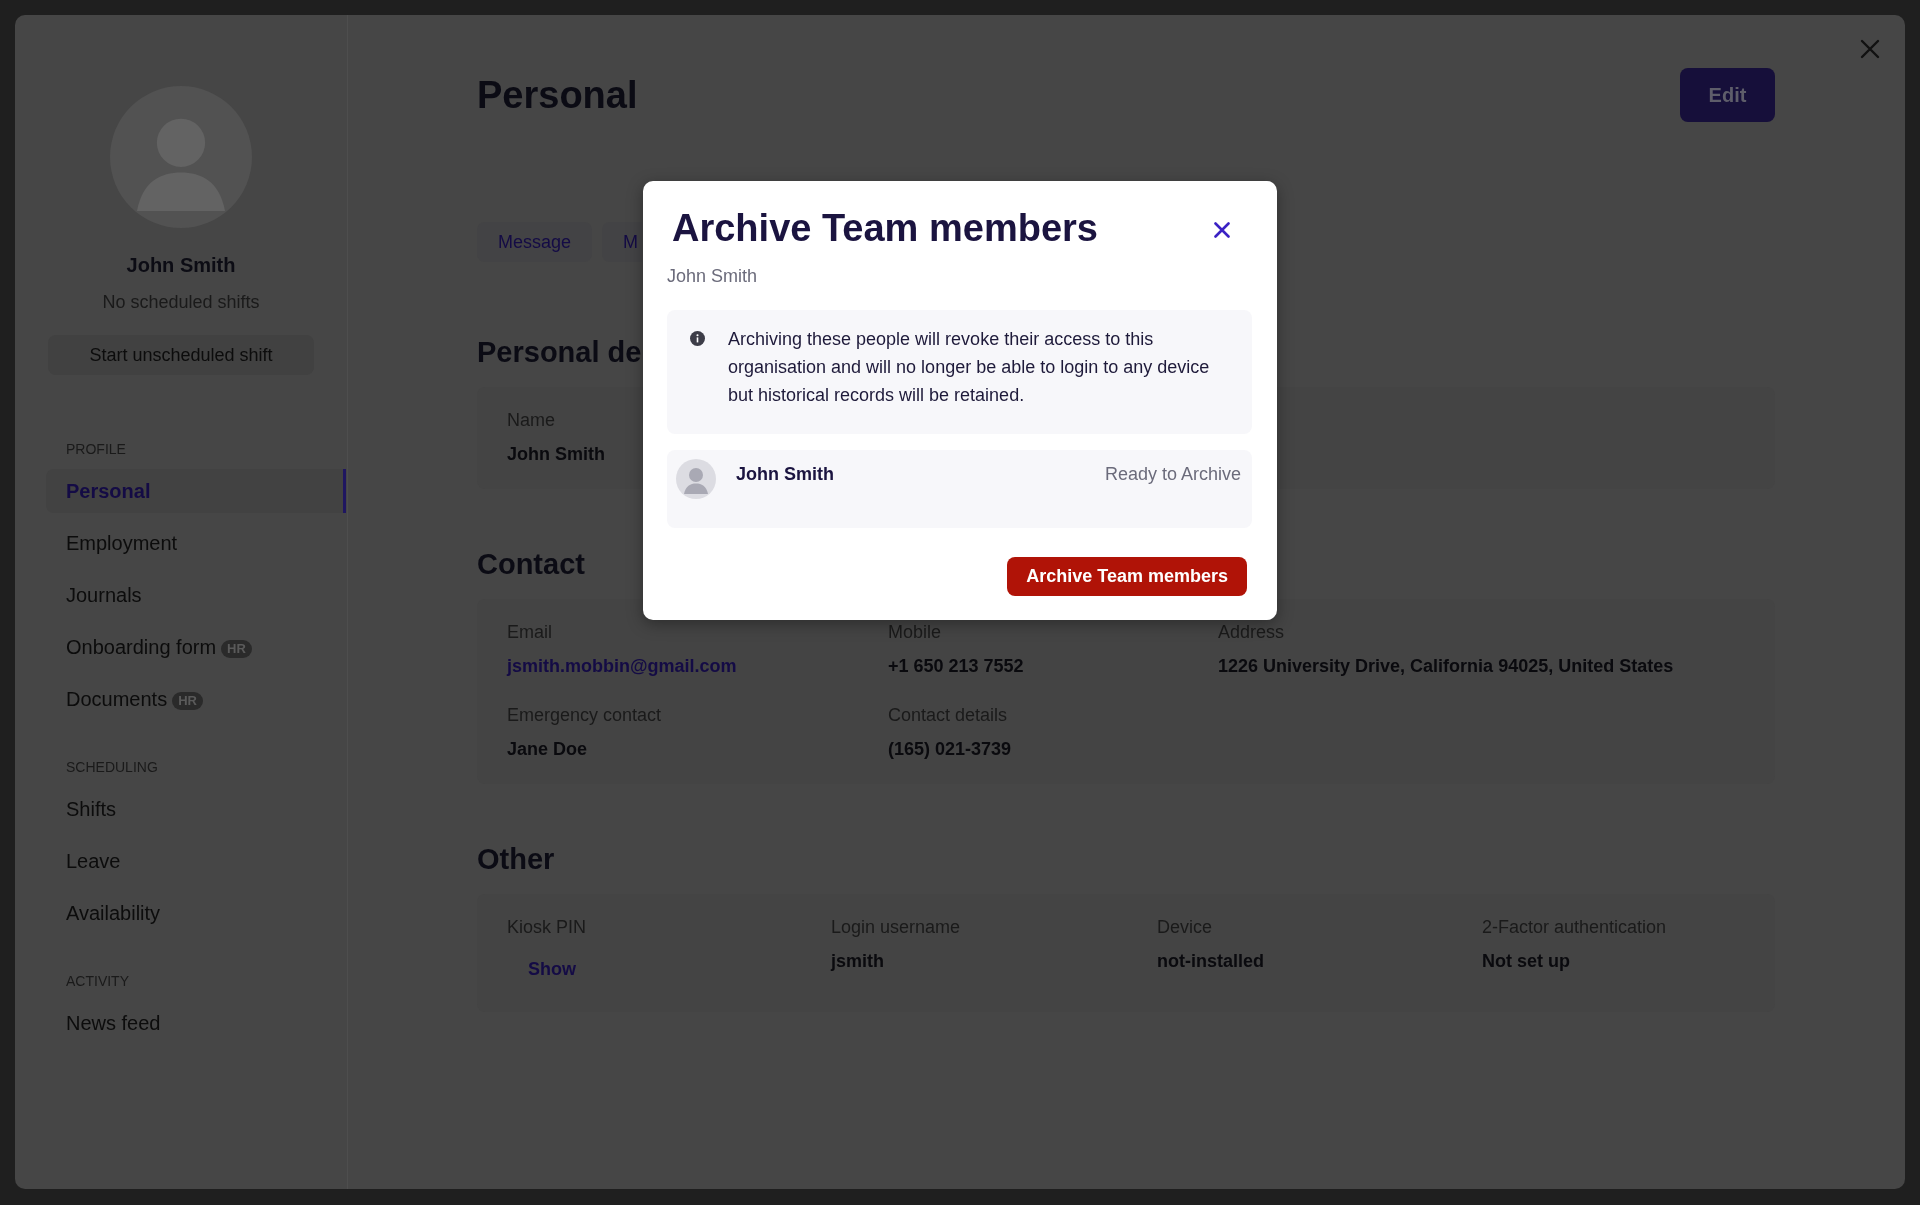 This screenshot has height=1205, width=1920. What do you see at coordinates (950, 749) in the screenshot?
I see `field-value: (165) 021-3739` at bounding box center [950, 749].